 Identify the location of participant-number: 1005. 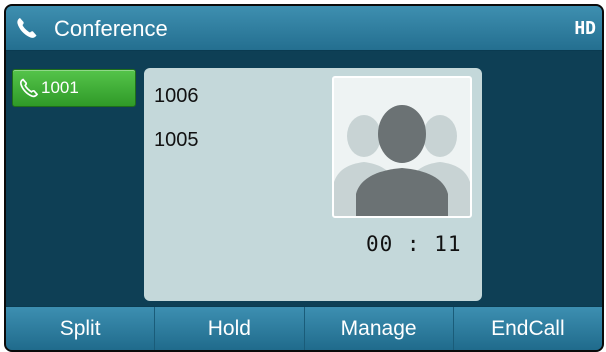
(176, 140).